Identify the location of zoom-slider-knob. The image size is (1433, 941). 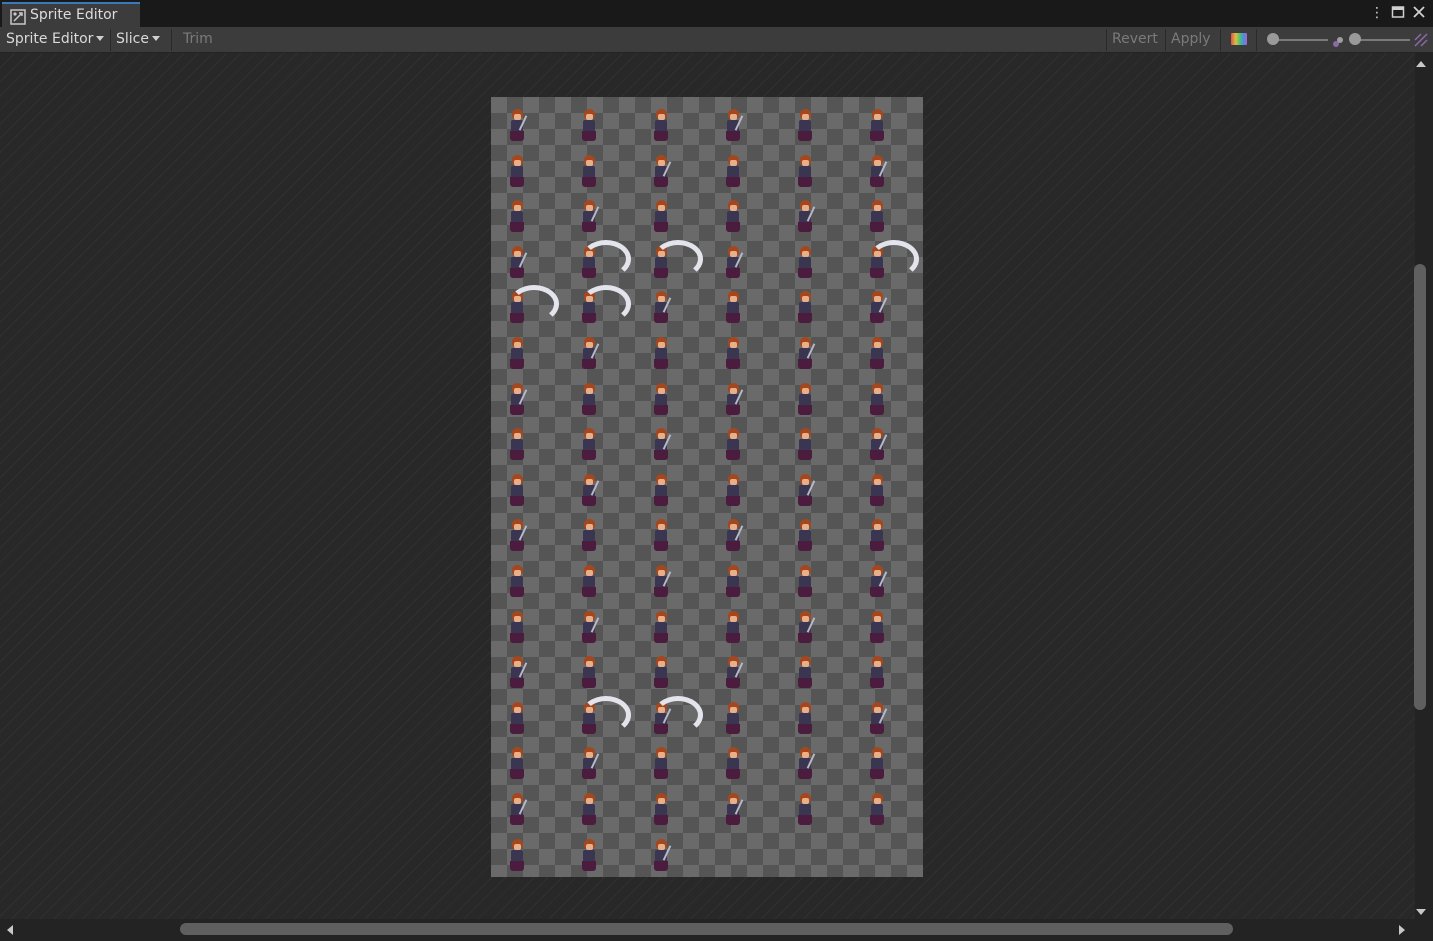
(1273, 39).